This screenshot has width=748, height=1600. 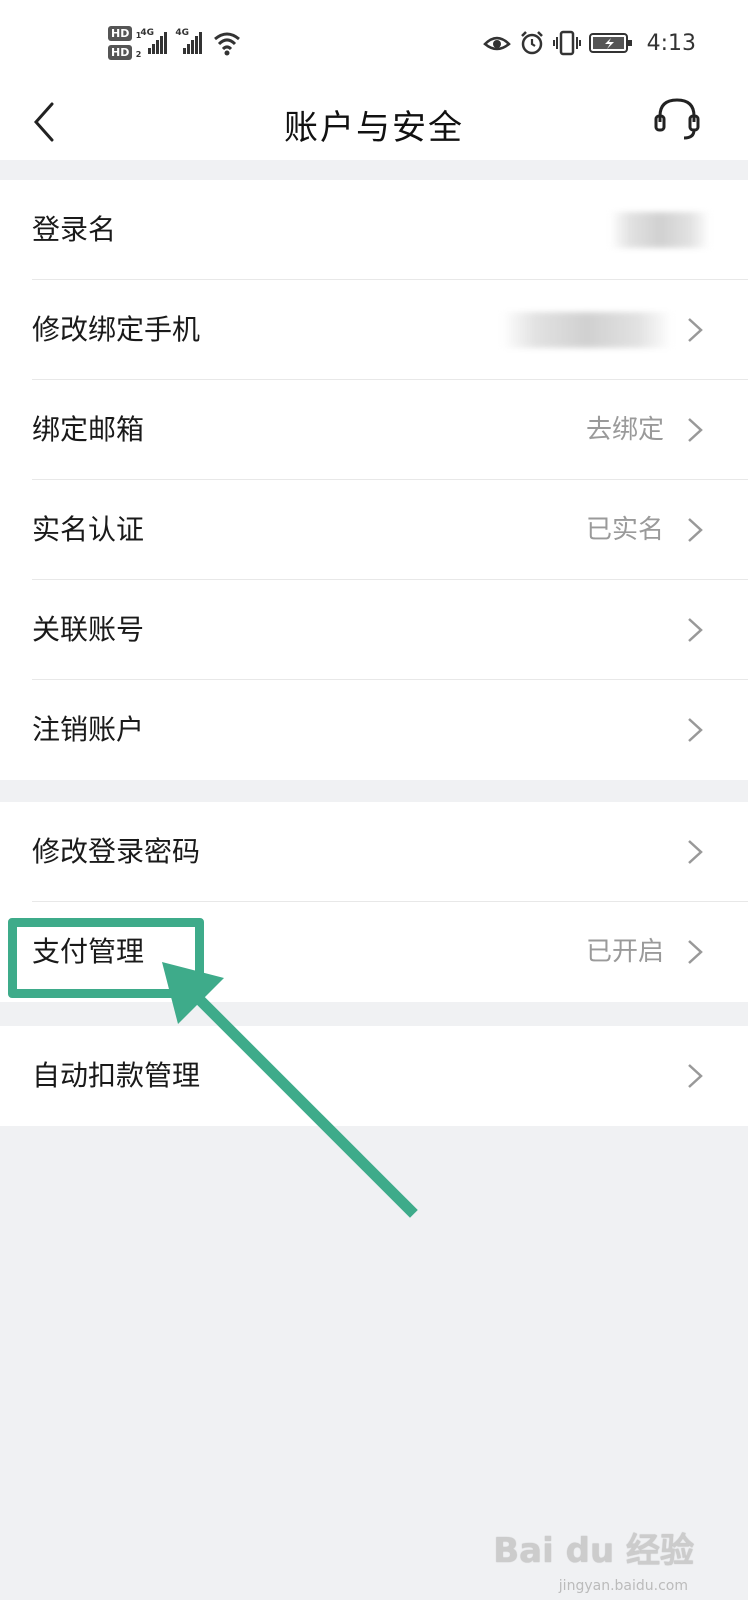 I want to click on watermark-url: jingyan.baidu.com, so click(x=623, y=1586).